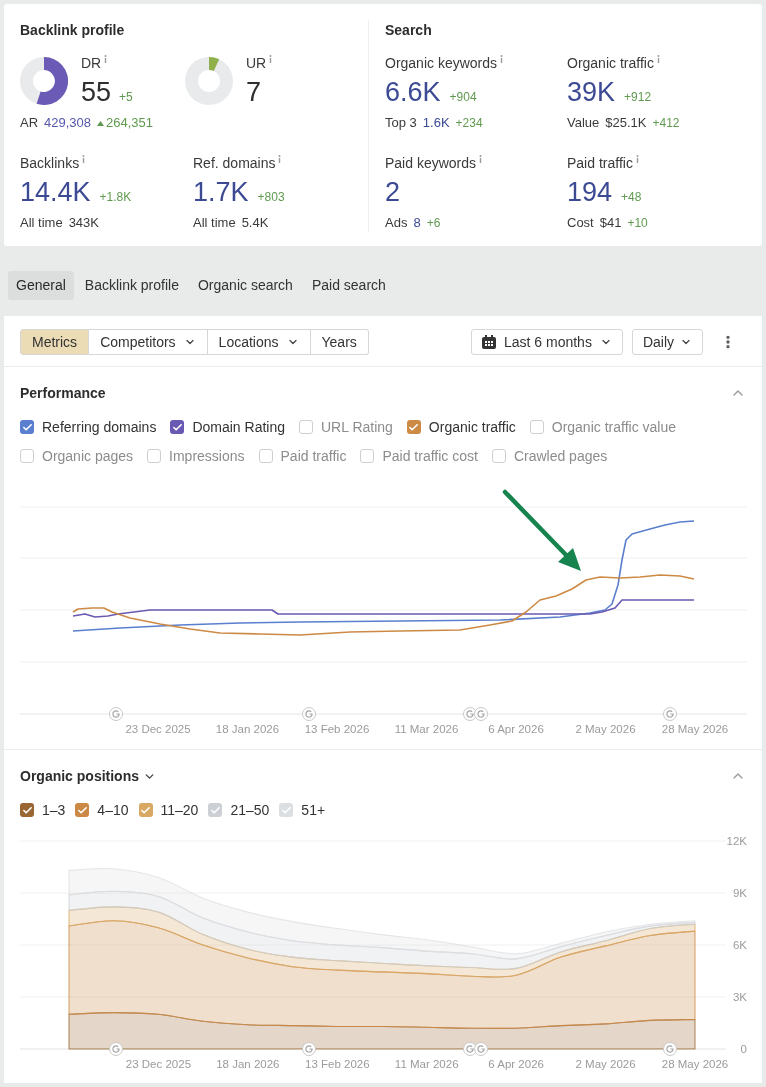 This screenshot has width=766, height=1087. Describe the element at coordinates (546, 342) in the screenshot. I see `date-range-dropdown: Last 6 months` at that location.